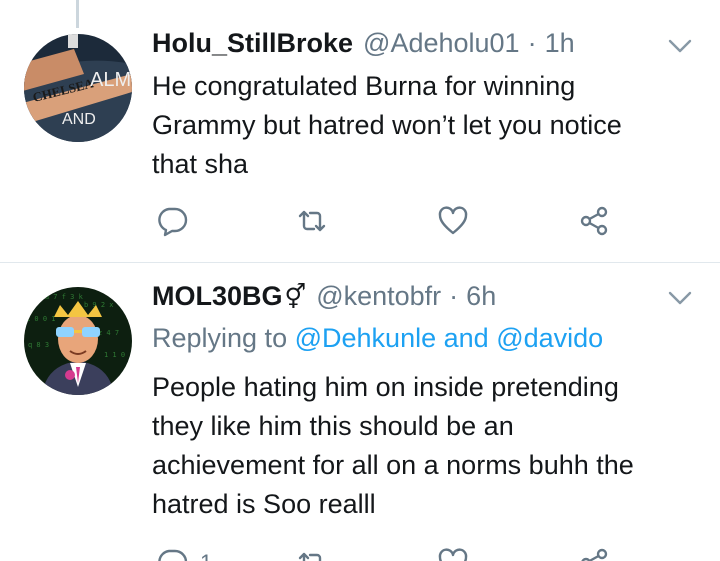 The image size is (720, 561). What do you see at coordinates (392, 553) in the screenshot?
I see `action-bar: 1` at bounding box center [392, 553].